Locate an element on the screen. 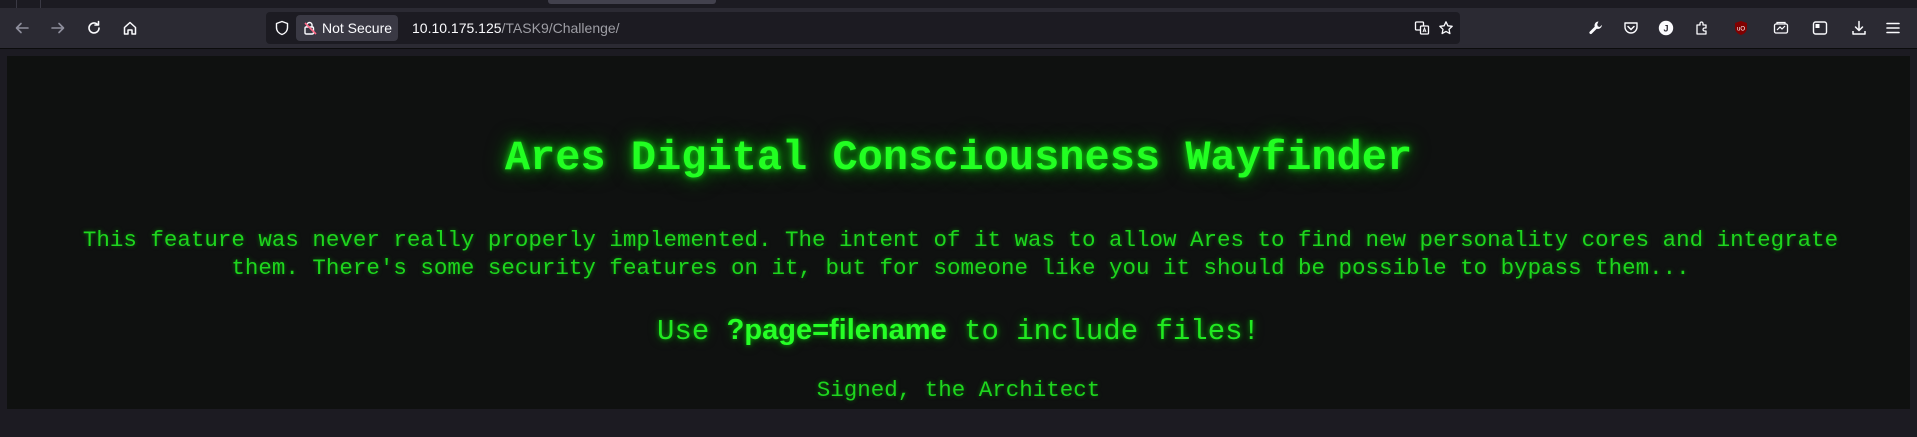 The image size is (1917, 437). ublock-icon: uO is located at coordinates (1741, 28).